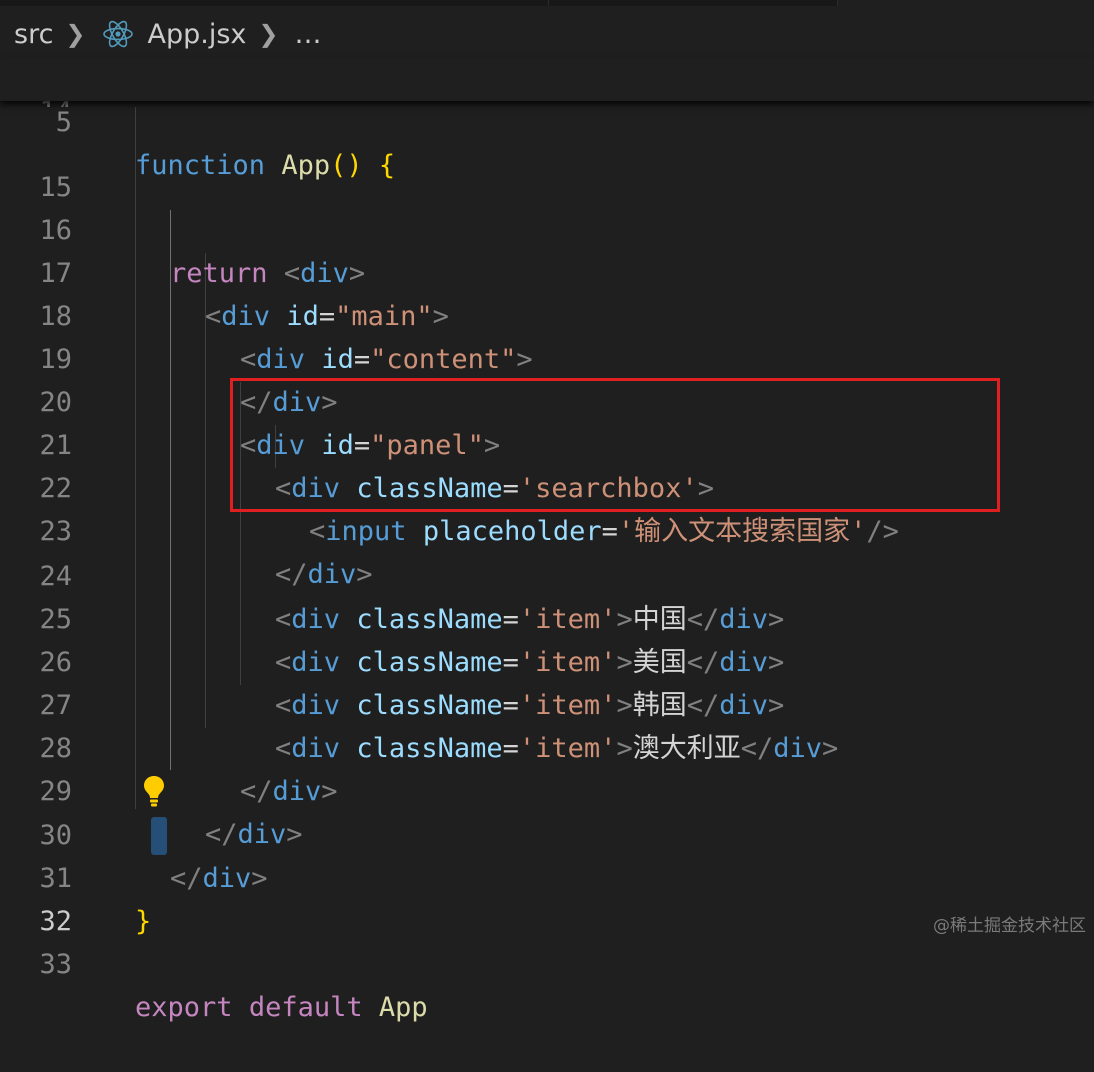 Image resolution: width=1094 pixels, height=1072 pixels. Describe the element at coordinates (547, 897) in the screenshot. I see `code-line-active: 32` at that location.